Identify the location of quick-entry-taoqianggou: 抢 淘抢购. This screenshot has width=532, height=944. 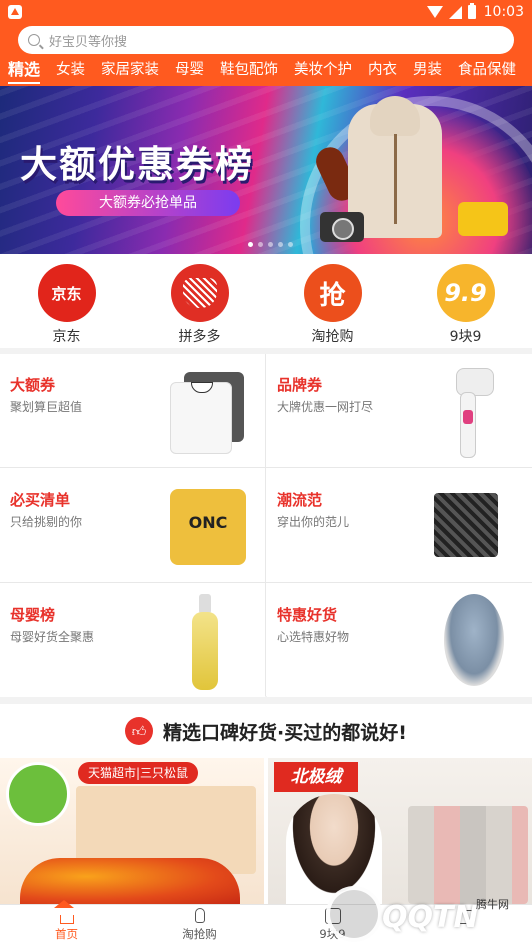
(332, 301).